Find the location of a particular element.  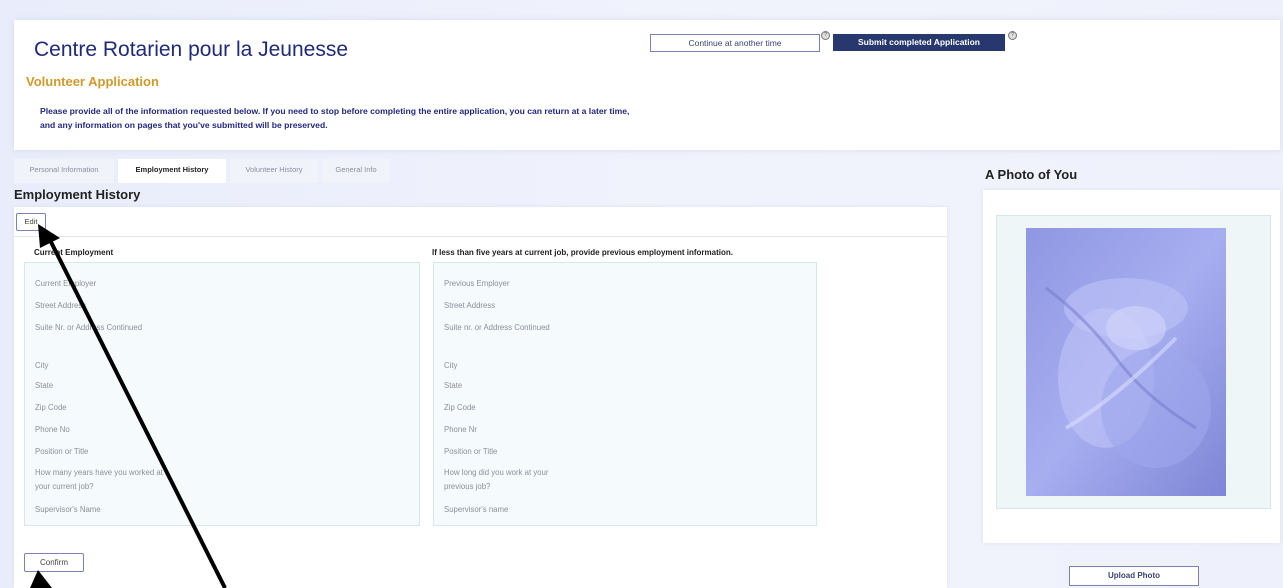

field-phone: Phone No is located at coordinates (52, 430).